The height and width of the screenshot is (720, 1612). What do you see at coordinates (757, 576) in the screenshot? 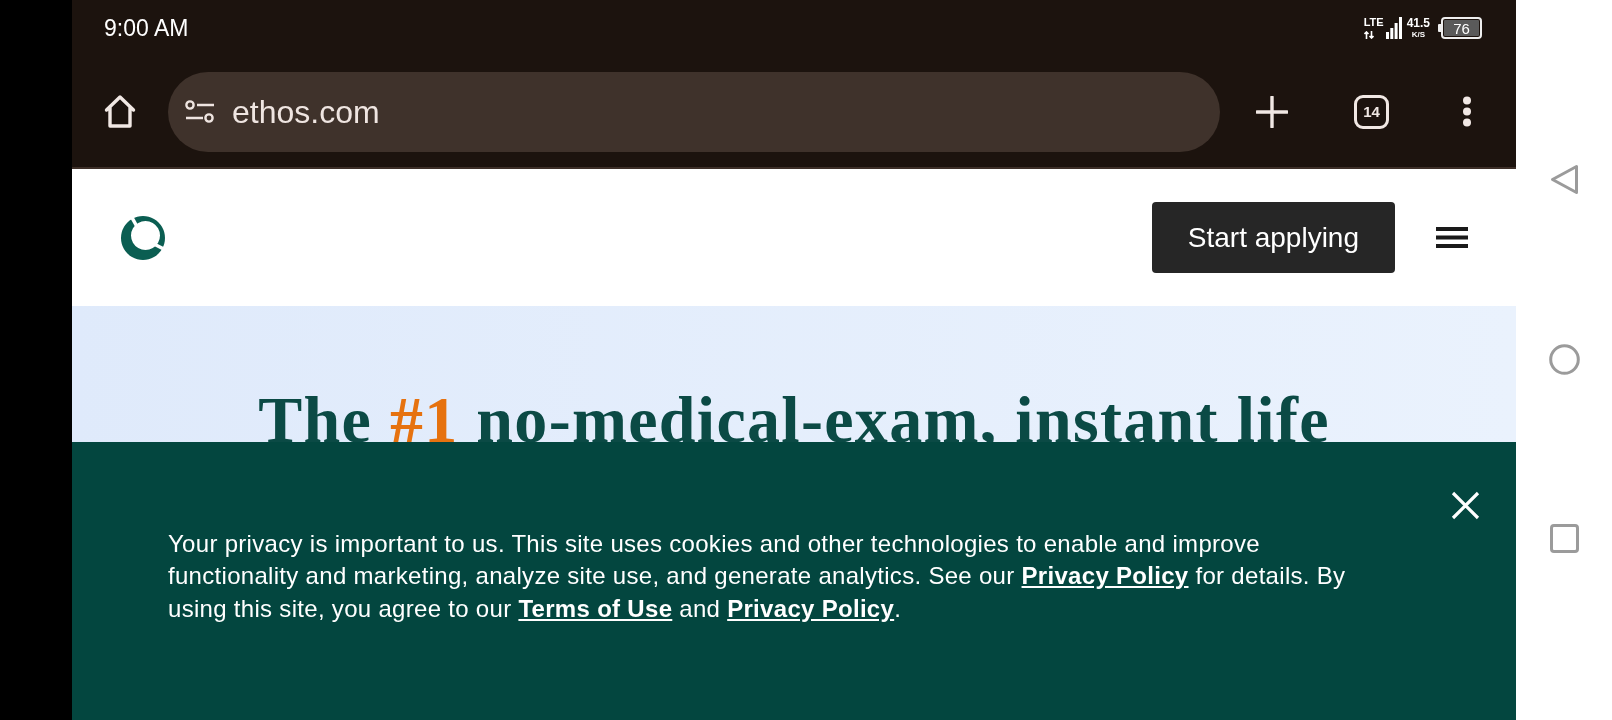
I see `cookie-notice-text: Your privacy is important to us. This site uses cookies and other technologies to enable and improve functionality and marketing, analyze site use, and generate analytics. See our Privacy Policy for details. By using this site, you agree to our Terms of Use and Privacy Policy.` at bounding box center [757, 576].